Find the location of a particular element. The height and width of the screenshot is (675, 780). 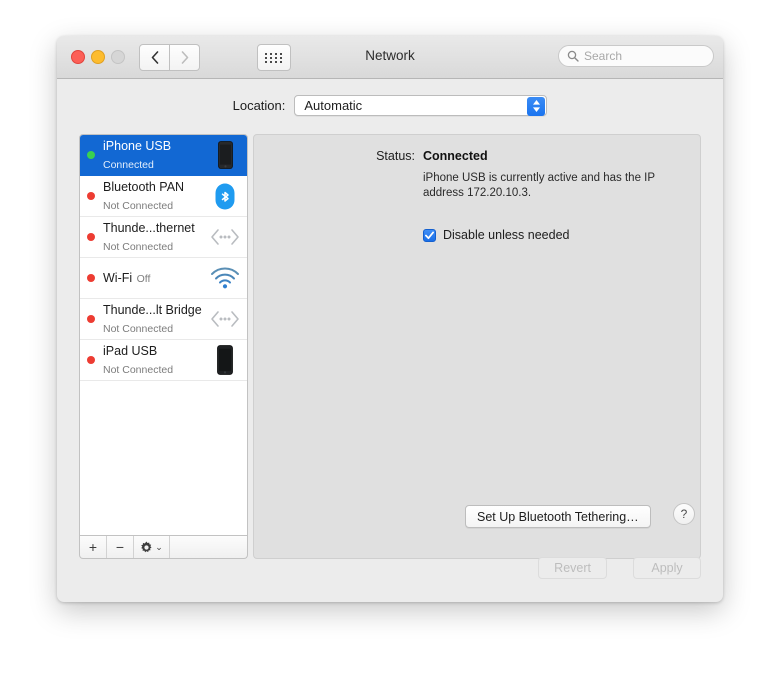

stepper-arrows-icon is located at coordinates (536, 106).